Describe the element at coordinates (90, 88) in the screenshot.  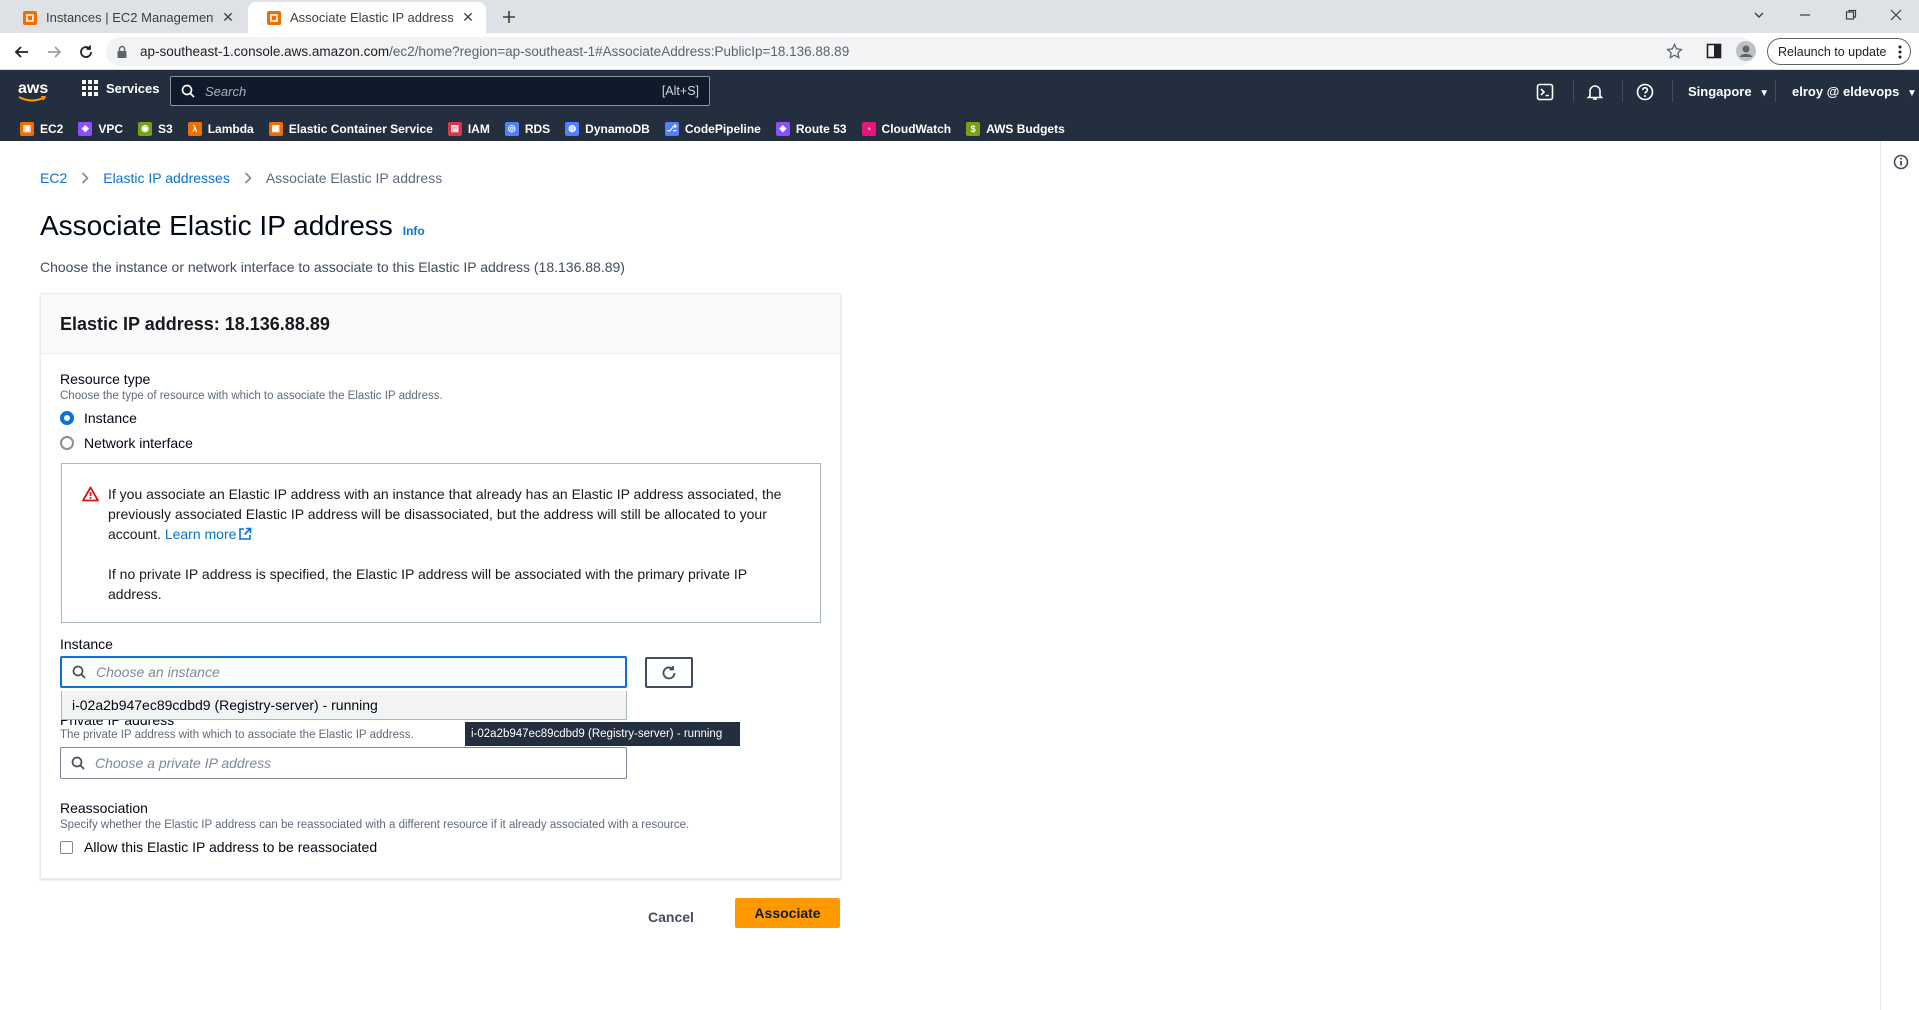
I see `grid-icon` at that location.